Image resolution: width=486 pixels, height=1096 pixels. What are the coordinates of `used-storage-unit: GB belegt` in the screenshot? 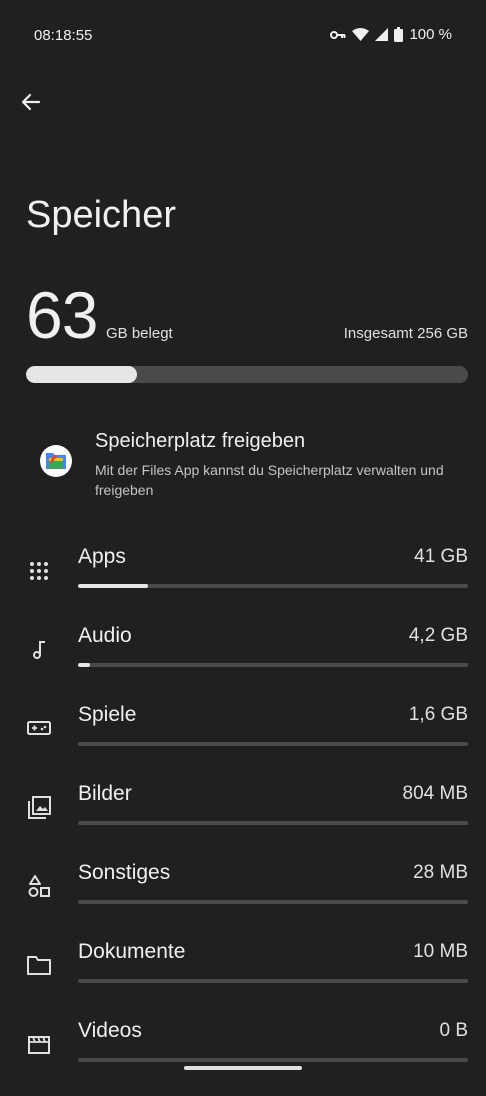 It's located at (139, 333).